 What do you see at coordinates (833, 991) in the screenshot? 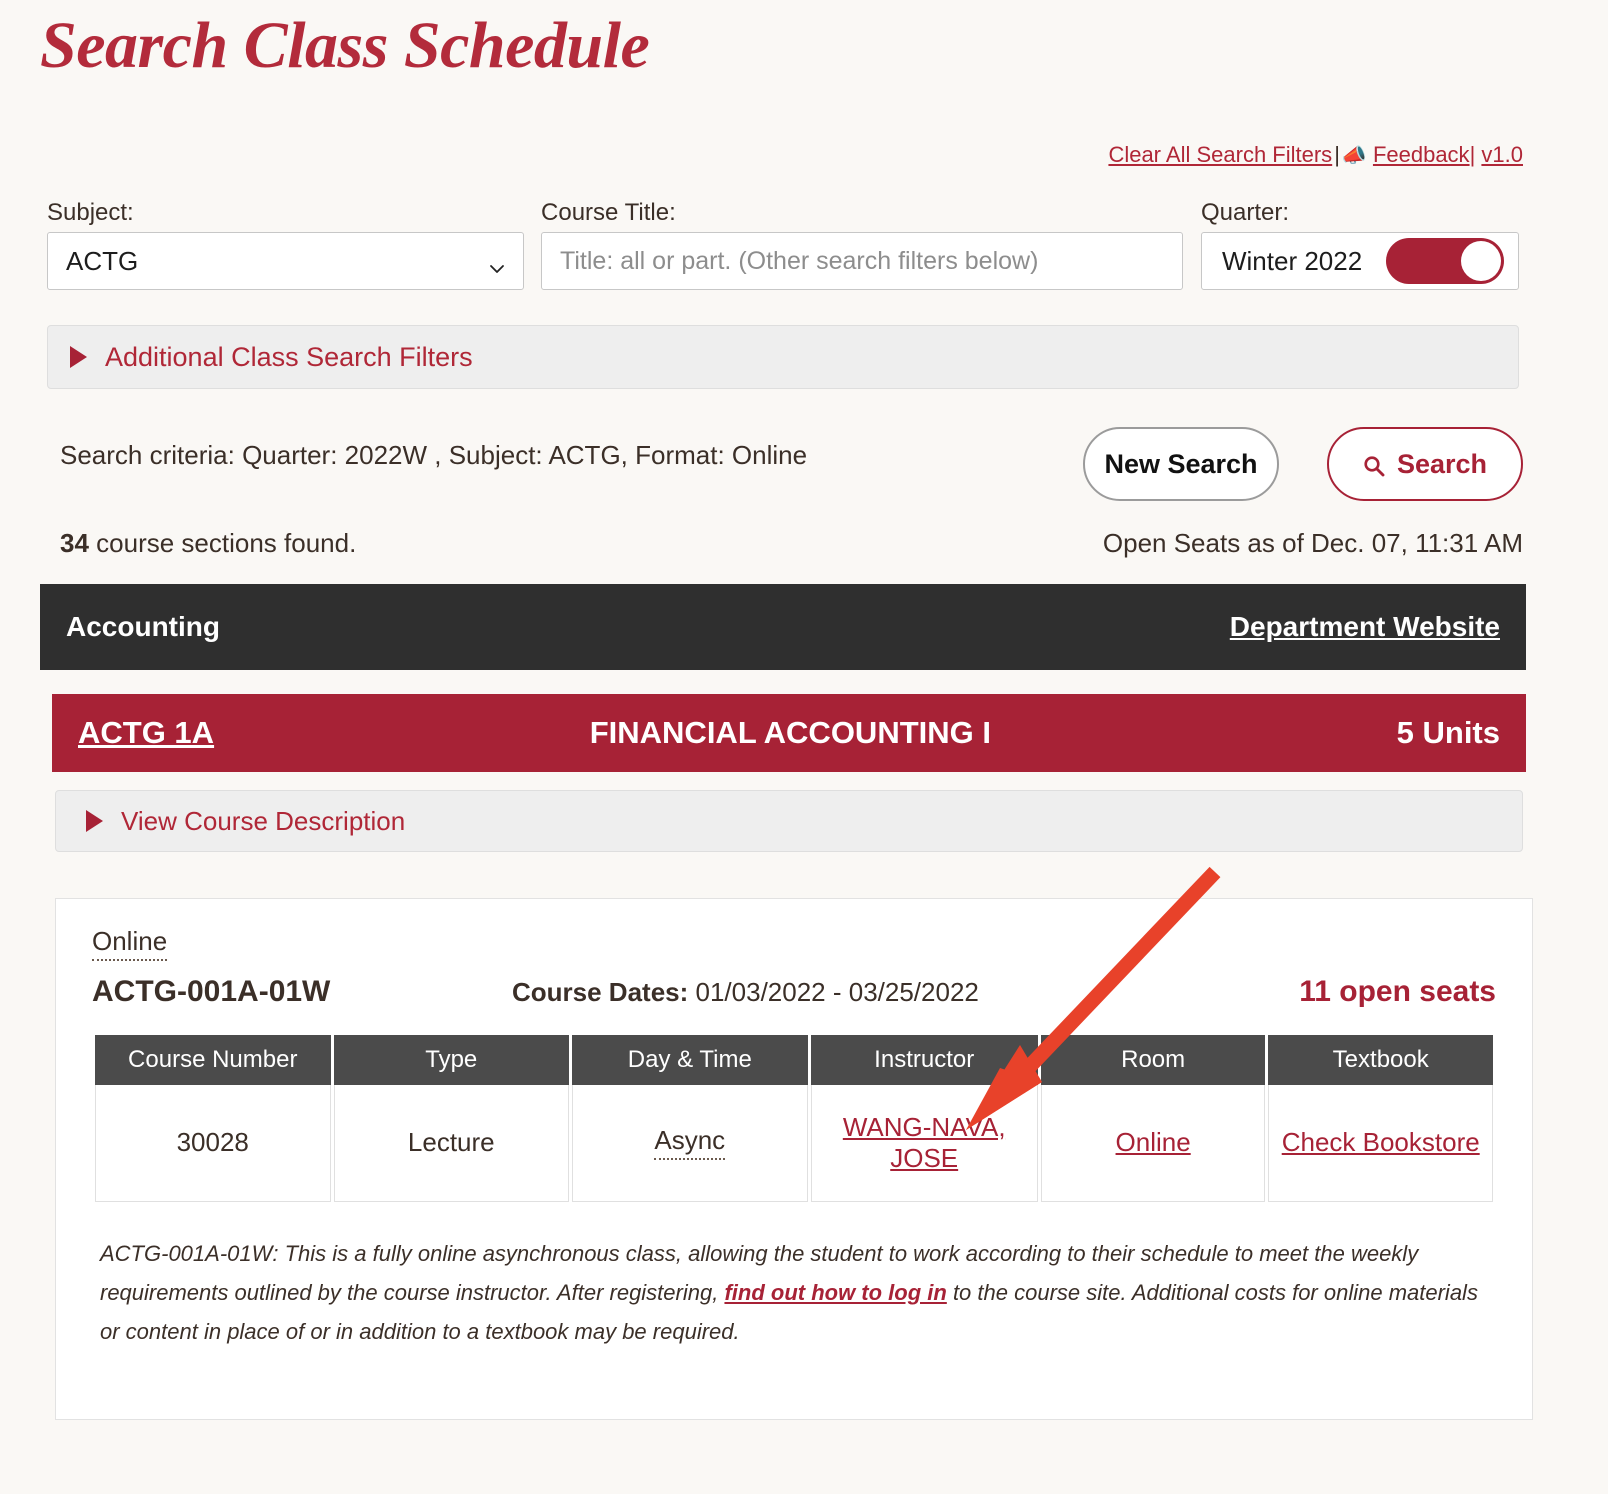
I see `course-dates-value: 01/03/2022 - 03/25/2022` at bounding box center [833, 991].